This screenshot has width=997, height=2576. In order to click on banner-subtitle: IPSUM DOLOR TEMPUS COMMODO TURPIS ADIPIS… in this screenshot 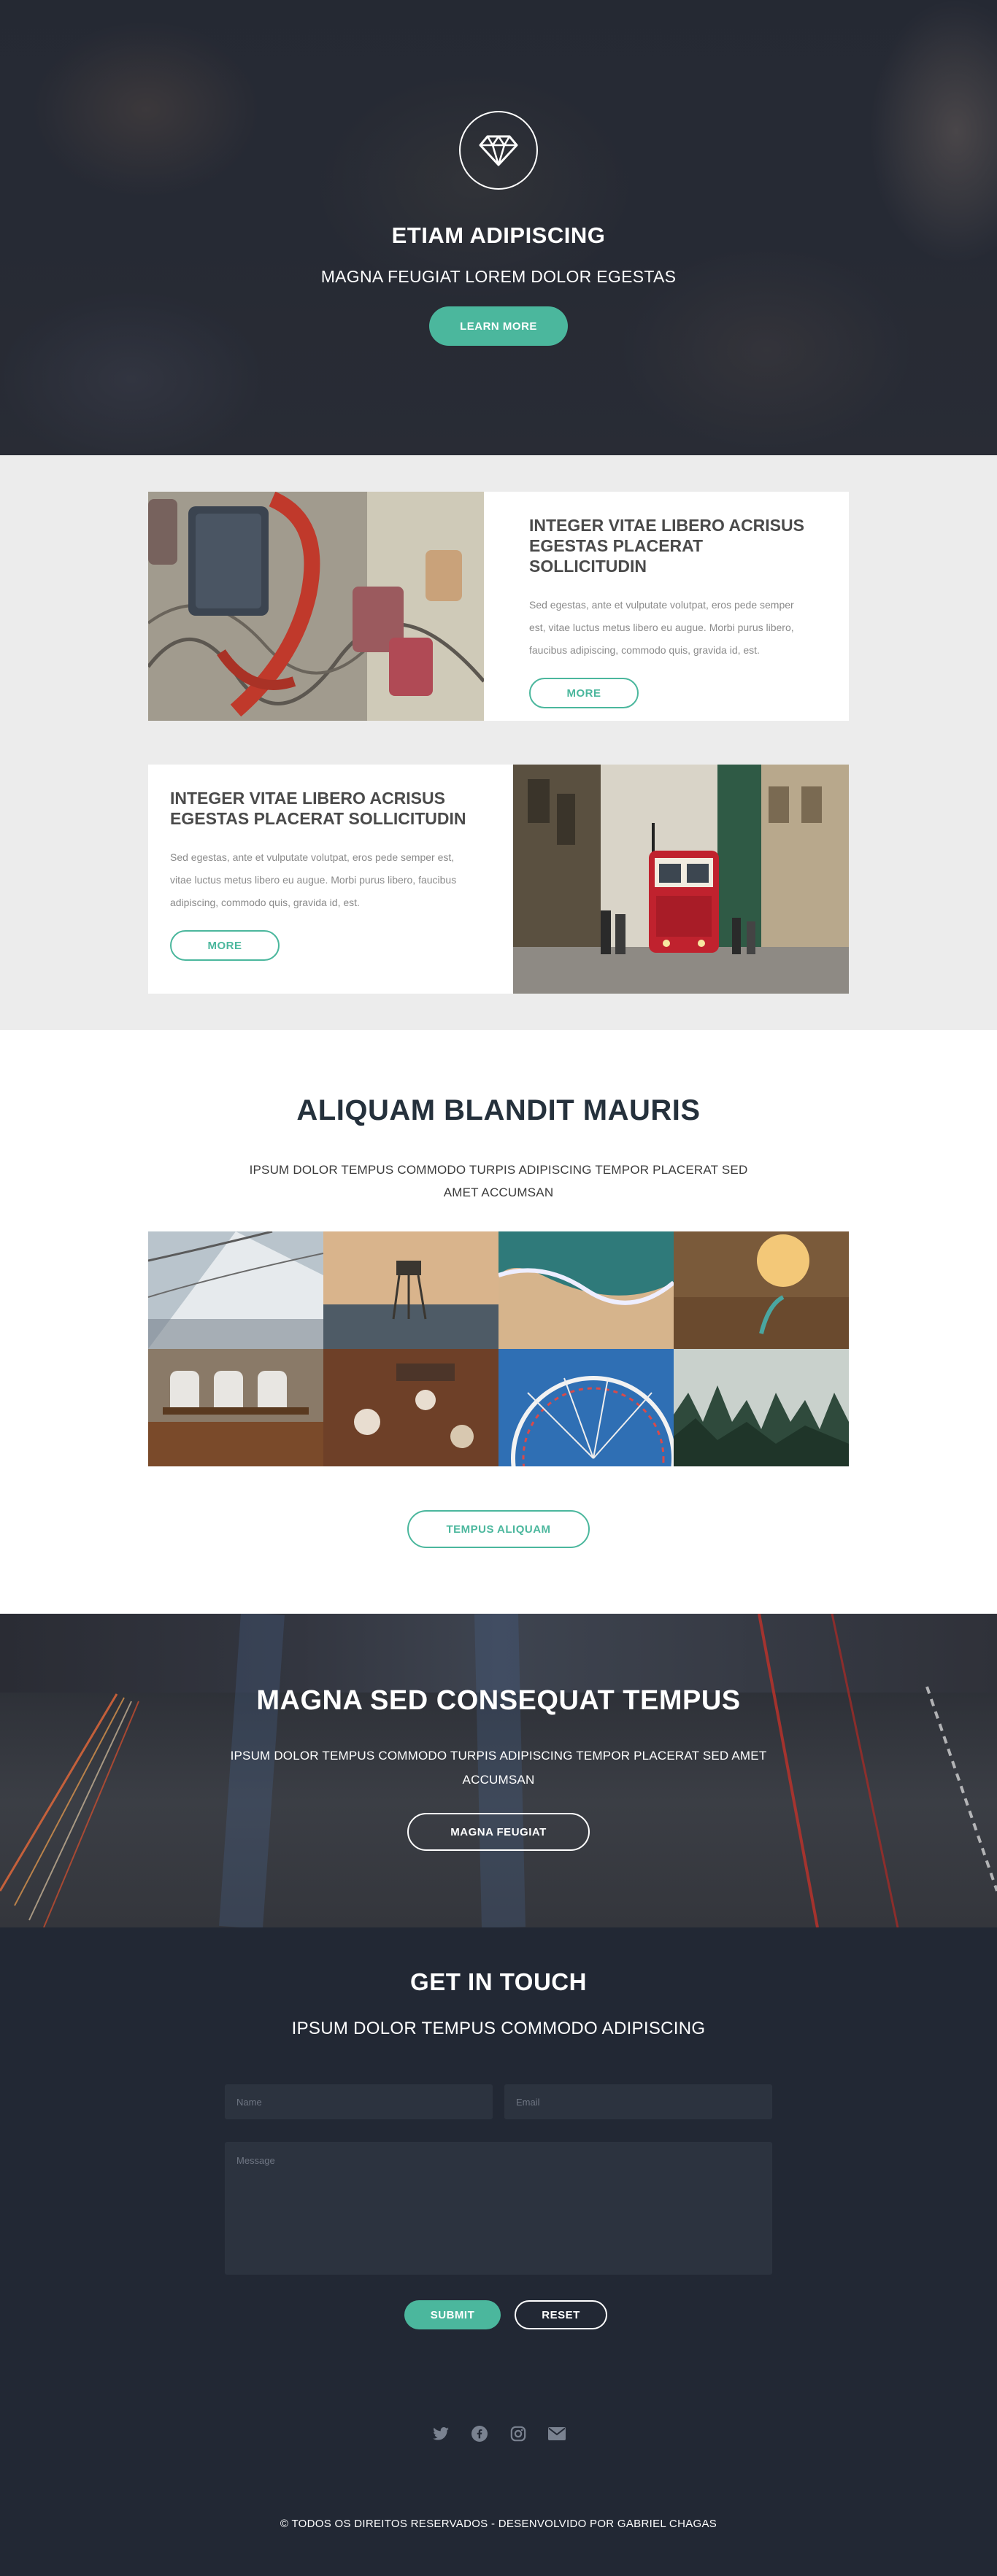, I will do `click(498, 1768)`.